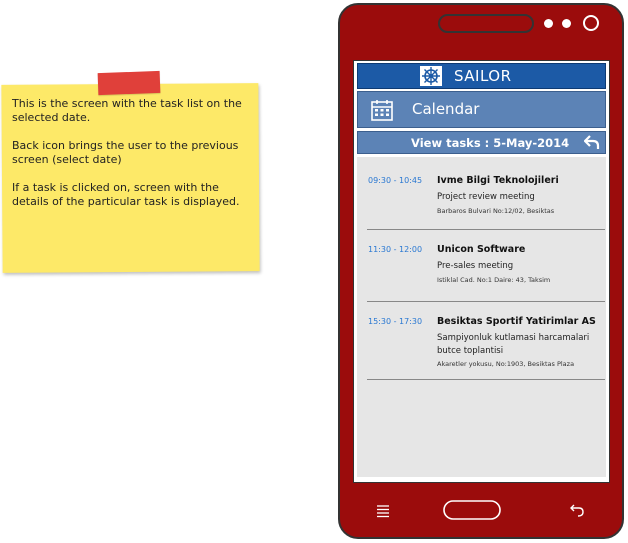  What do you see at coordinates (395, 249) in the screenshot?
I see `task-time: 11:30 - 12:00` at bounding box center [395, 249].